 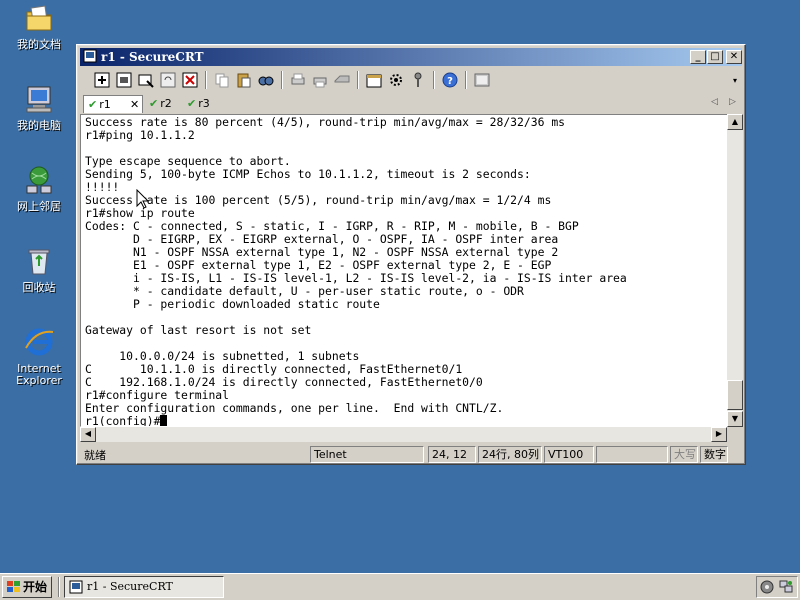 What do you see at coordinates (400, 586) in the screenshot?
I see `taskbar: 开始 r1 - SecureCRT` at bounding box center [400, 586].